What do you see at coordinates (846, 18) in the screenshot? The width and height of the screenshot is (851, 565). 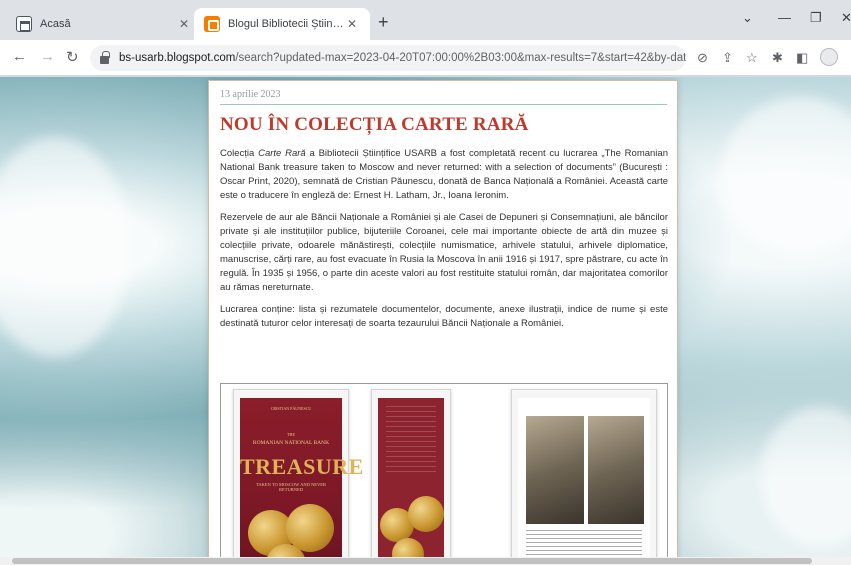 I see `window-close-icon: ✕` at bounding box center [846, 18].